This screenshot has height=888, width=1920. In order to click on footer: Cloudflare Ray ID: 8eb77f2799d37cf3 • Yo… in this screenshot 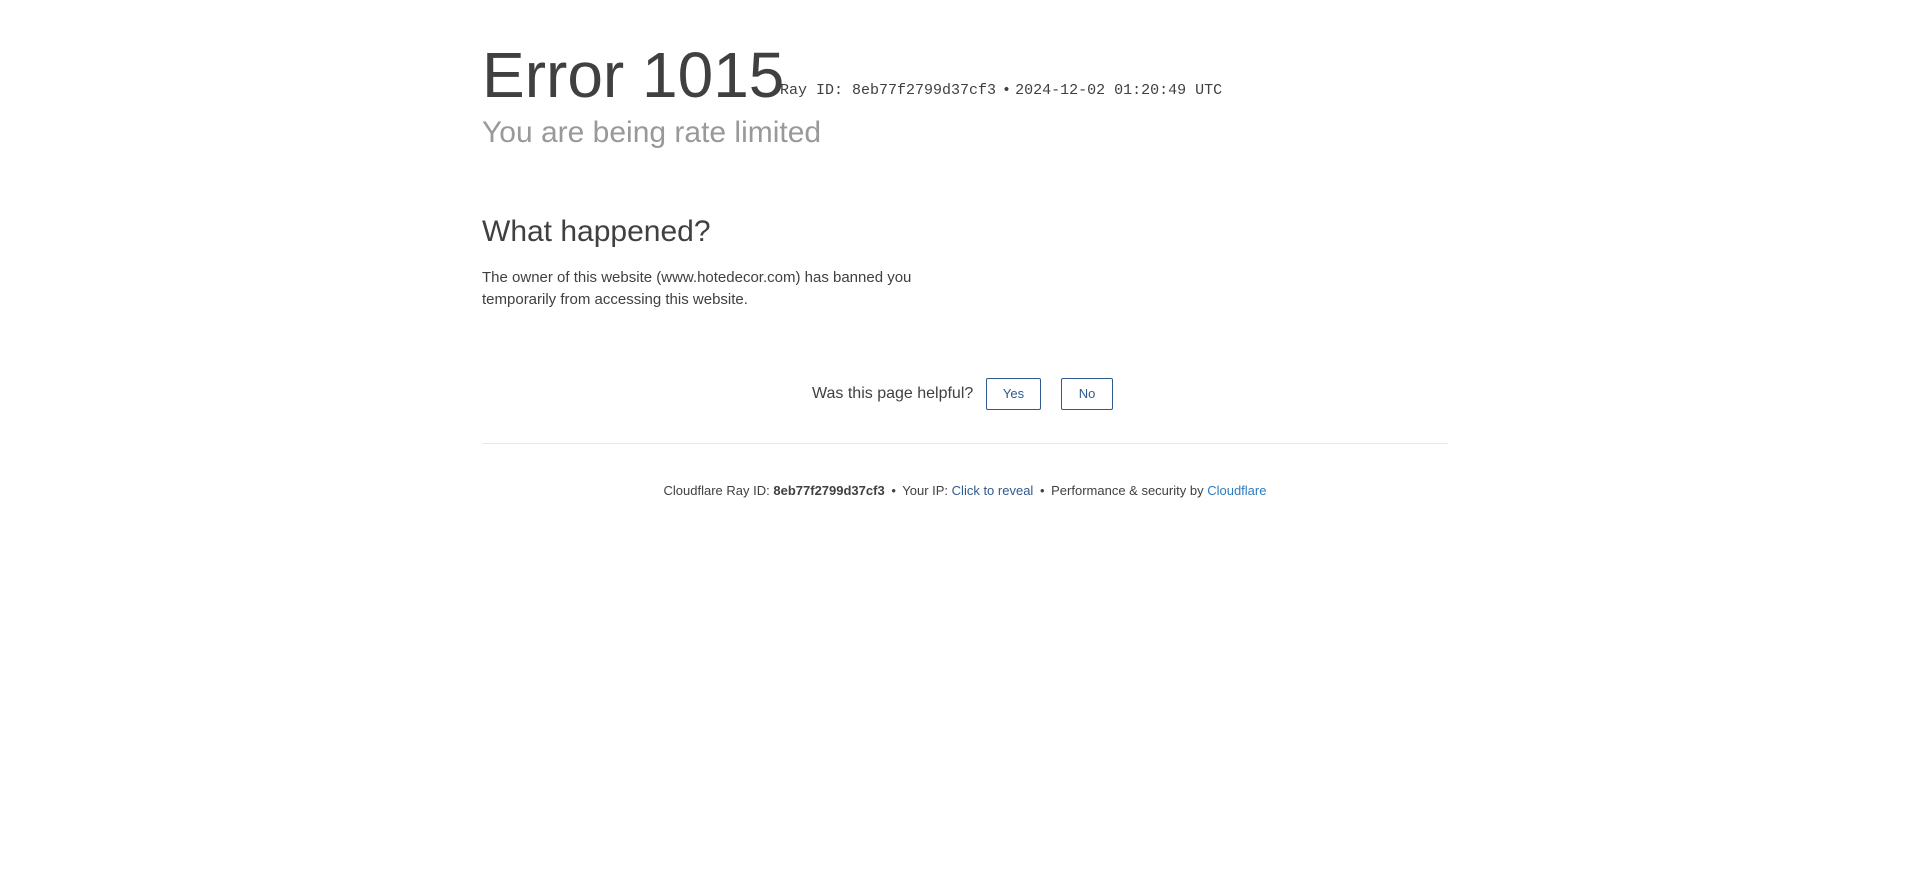, I will do `click(965, 491)`.